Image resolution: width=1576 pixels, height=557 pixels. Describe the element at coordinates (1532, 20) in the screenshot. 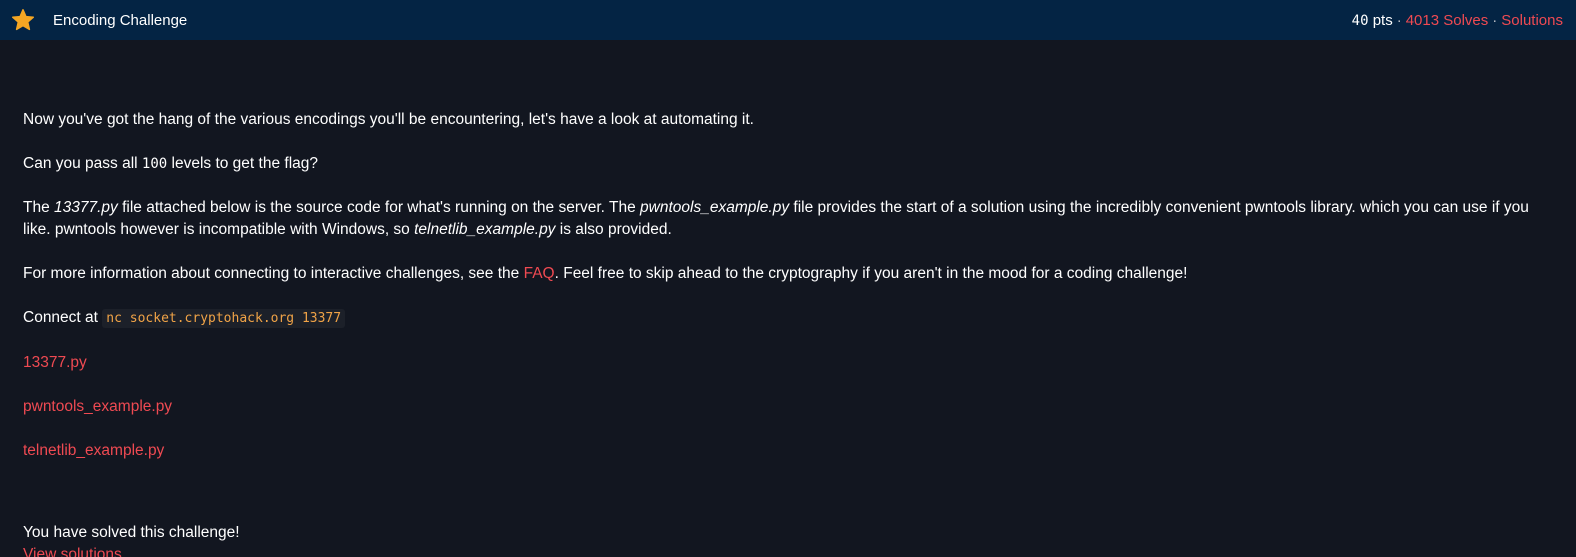

I see `solutions-link: Solutions` at that location.